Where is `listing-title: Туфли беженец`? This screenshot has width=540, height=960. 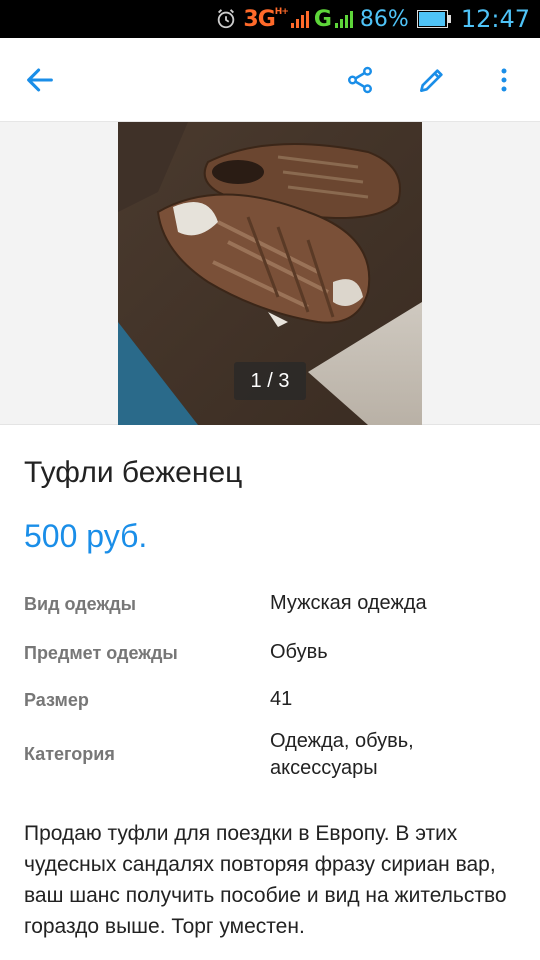
listing-title: Туфли беженец is located at coordinates (133, 472).